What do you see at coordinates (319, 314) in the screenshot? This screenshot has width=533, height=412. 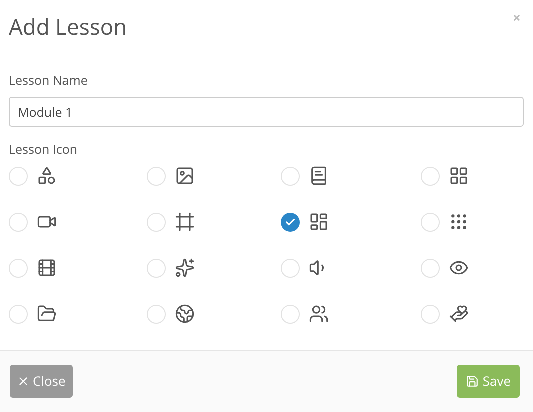 I see `people-icon` at bounding box center [319, 314].